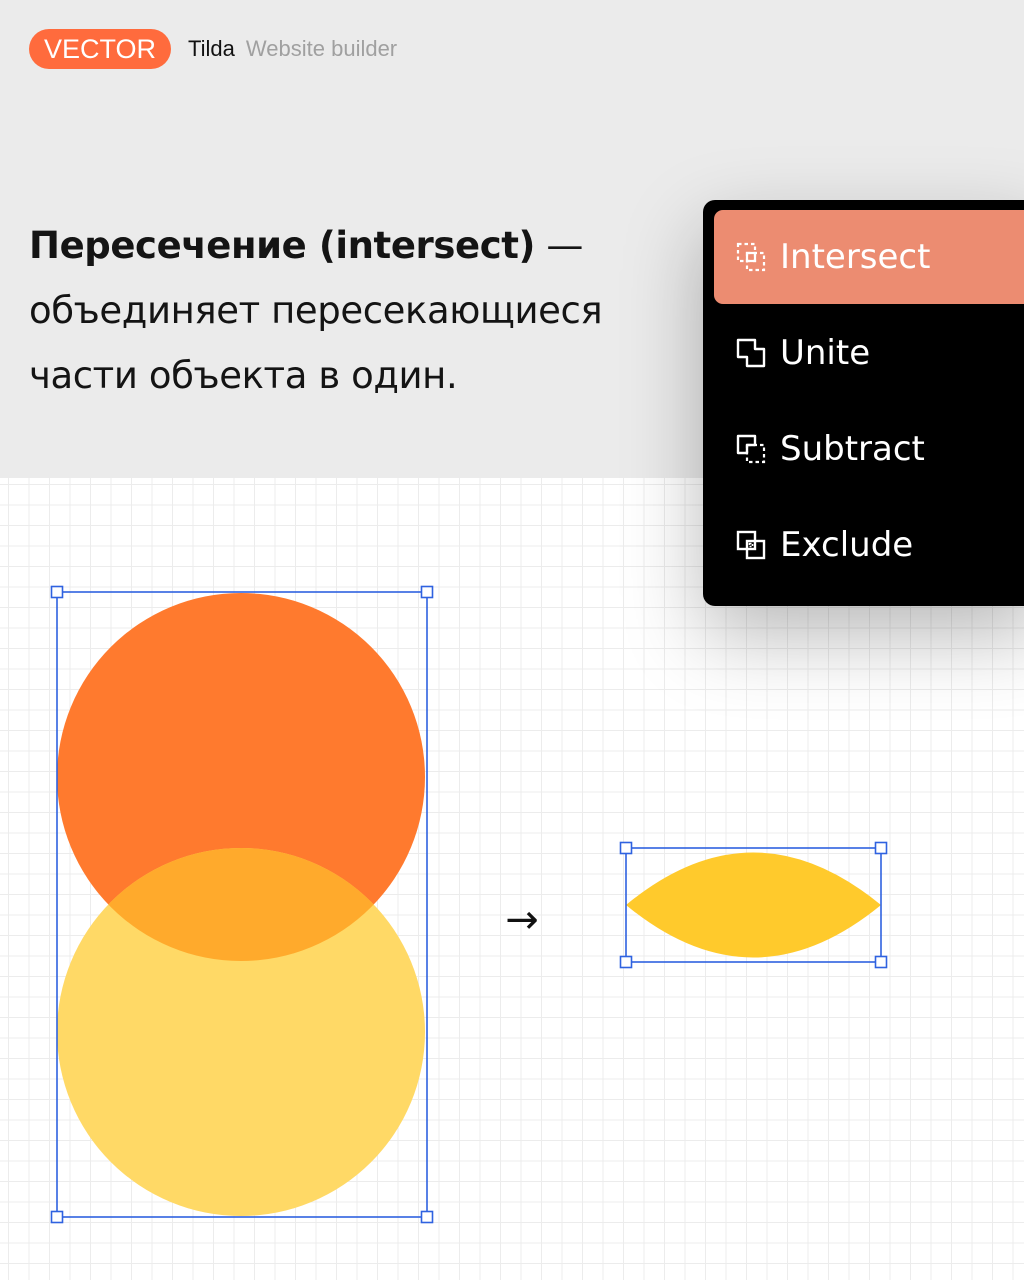 The image size is (1024, 1280). What do you see at coordinates (751, 545) in the screenshot?
I see `exclude-icon` at bounding box center [751, 545].